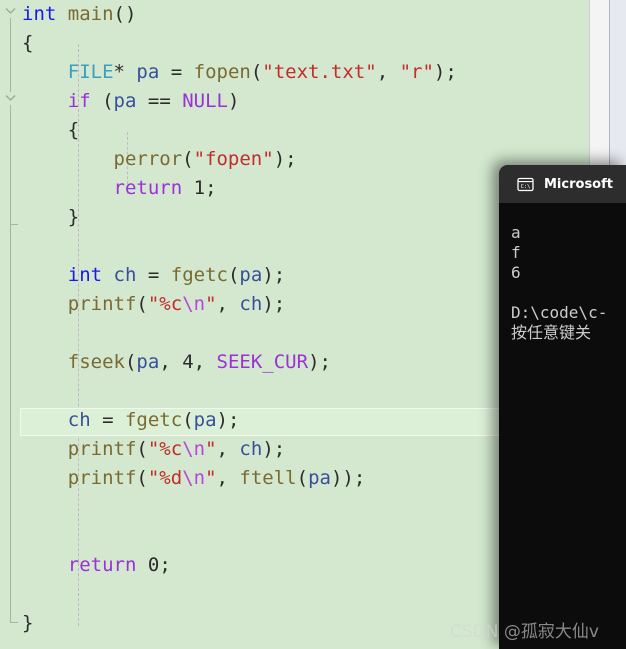 Image resolution: width=626 pixels, height=649 pixels. Describe the element at coordinates (416, 72) in the screenshot. I see `code-token: "r"` at that location.